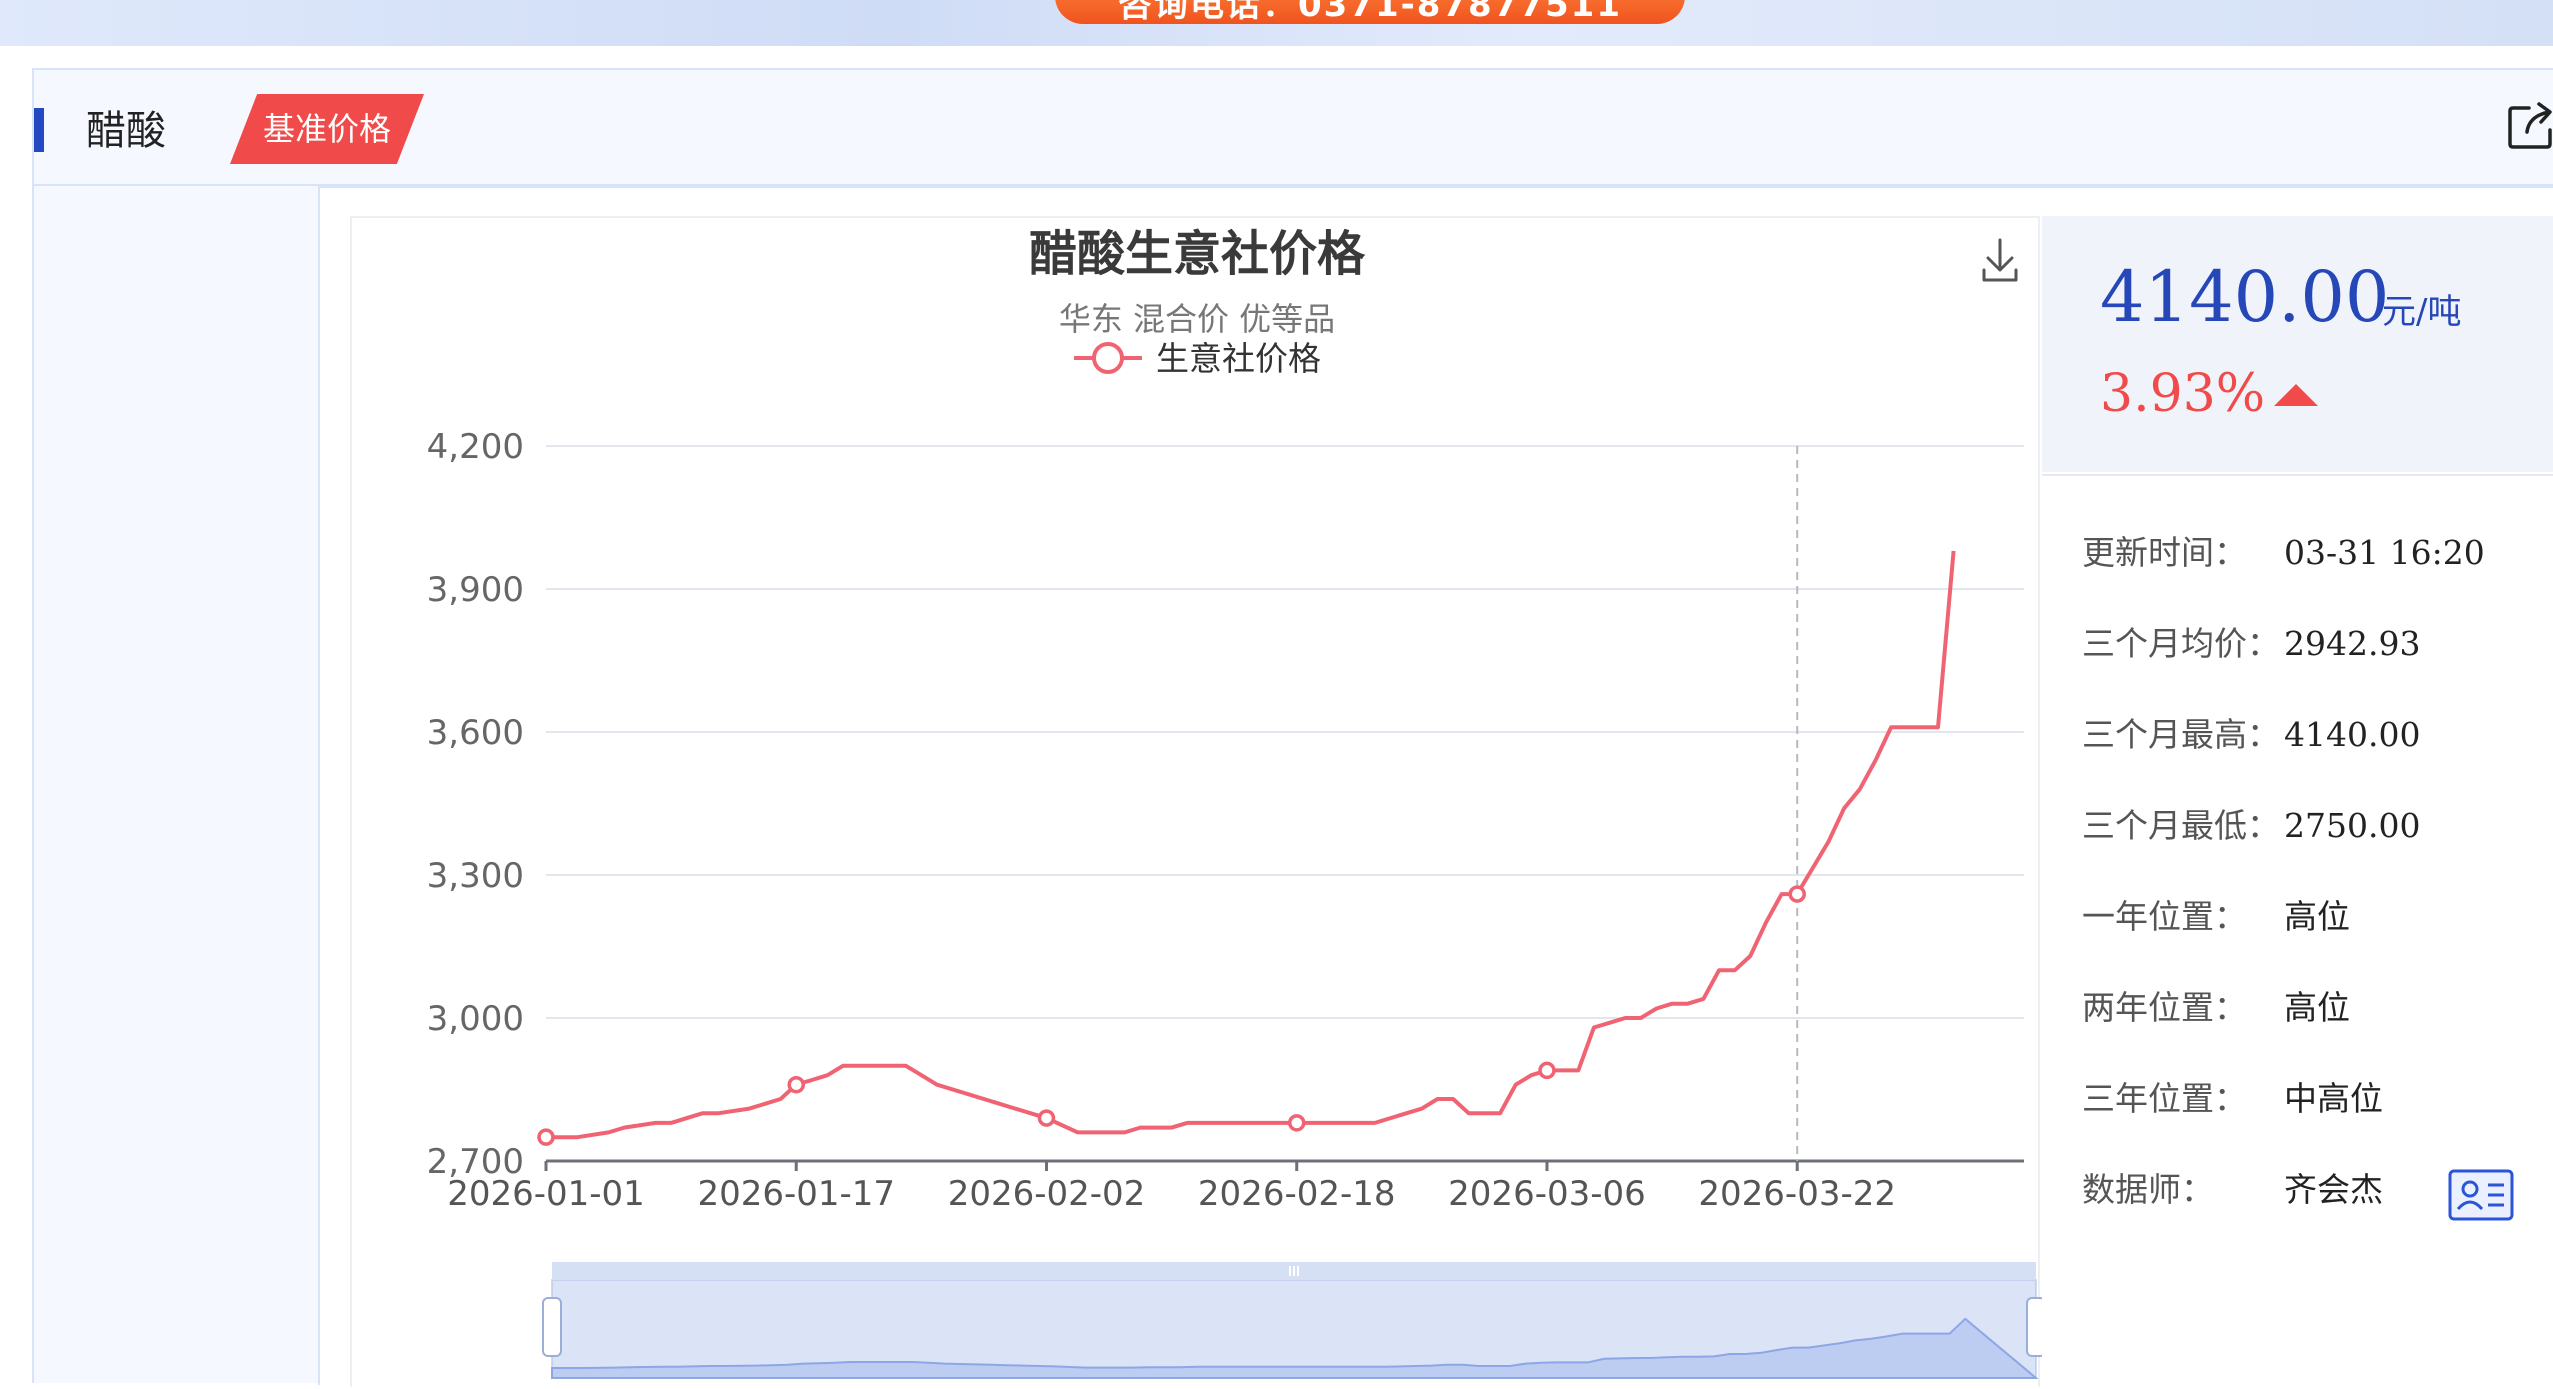  Describe the element at coordinates (2034, 1327) in the screenshot. I see `zoom-handle-right` at that location.